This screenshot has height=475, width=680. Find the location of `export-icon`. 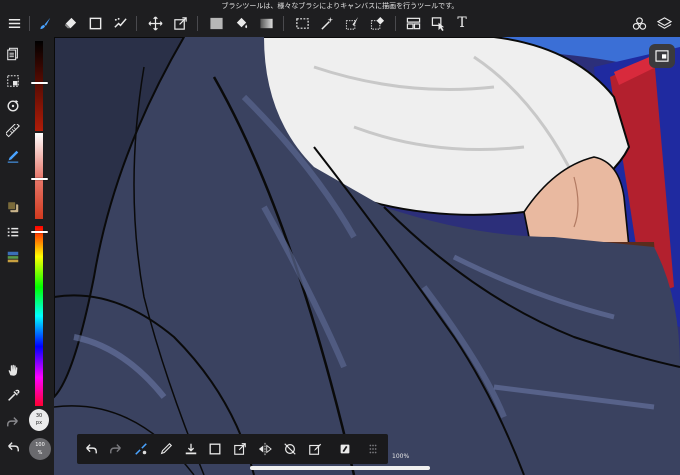

export-icon is located at coordinates (240, 449).